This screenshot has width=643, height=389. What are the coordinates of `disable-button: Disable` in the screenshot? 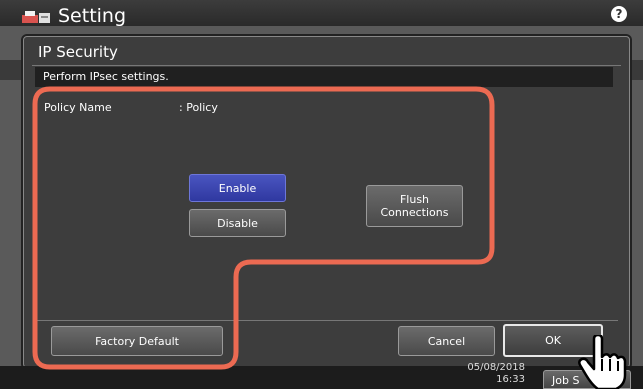 It's located at (237, 223).